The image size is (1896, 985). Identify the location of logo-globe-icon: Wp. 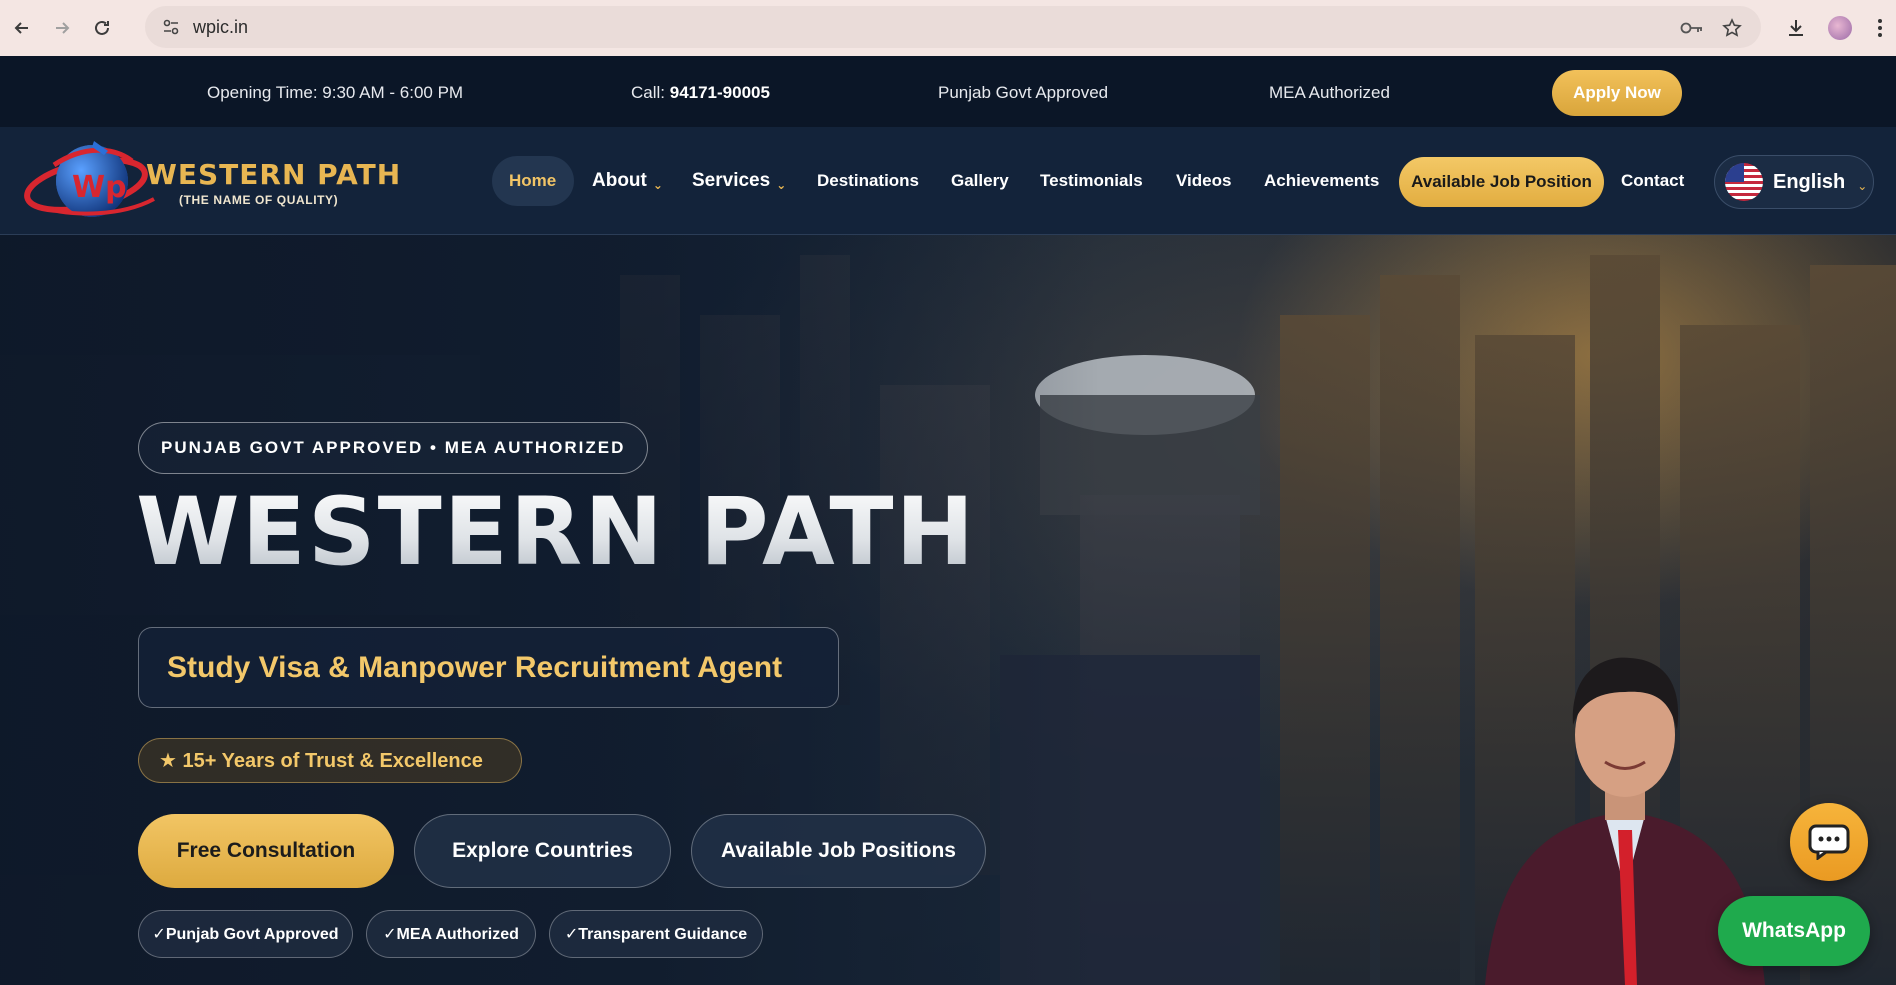
(89, 179).